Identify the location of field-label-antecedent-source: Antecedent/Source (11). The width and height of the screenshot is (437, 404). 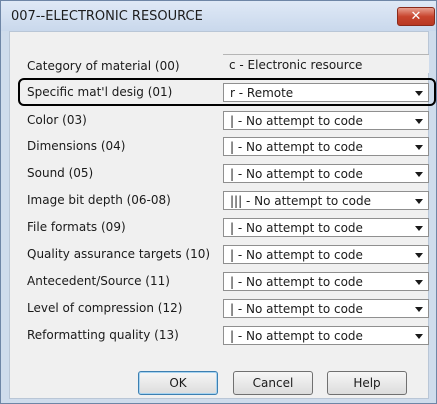
(98, 281).